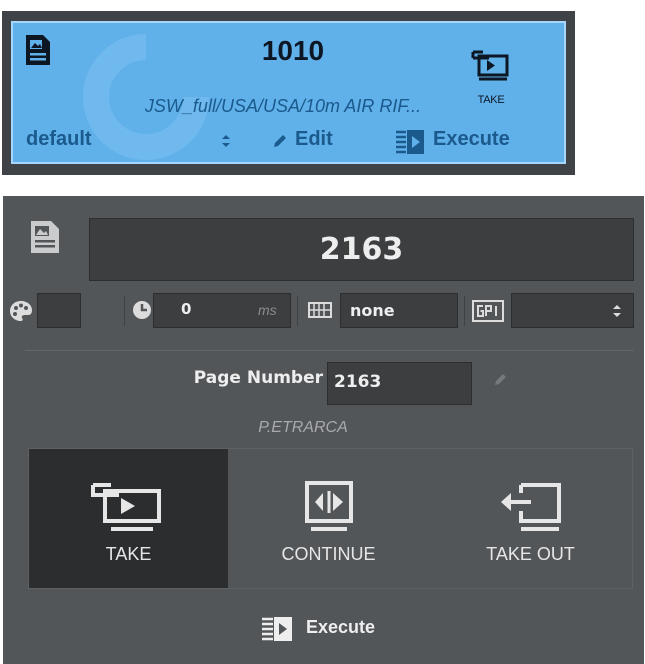 The width and height of the screenshot is (645, 664). Describe the element at coordinates (186, 309) in the screenshot. I see `delay-value: 0` at that location.